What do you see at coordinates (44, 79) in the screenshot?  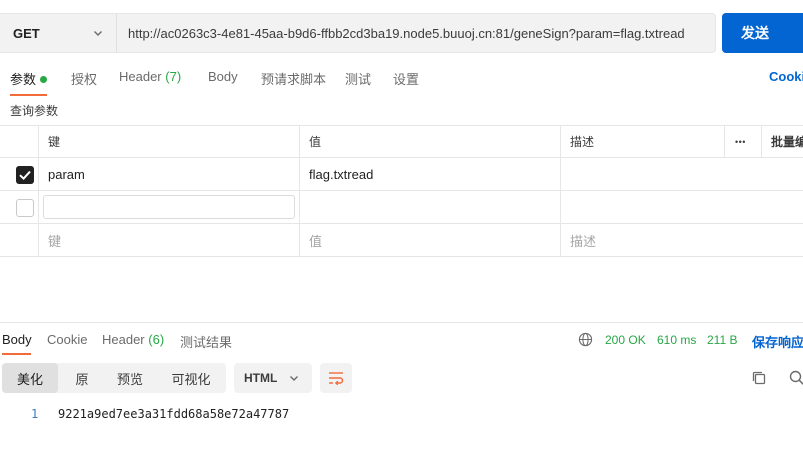 I see `params-active-dot` at bounding box center [44, 79].